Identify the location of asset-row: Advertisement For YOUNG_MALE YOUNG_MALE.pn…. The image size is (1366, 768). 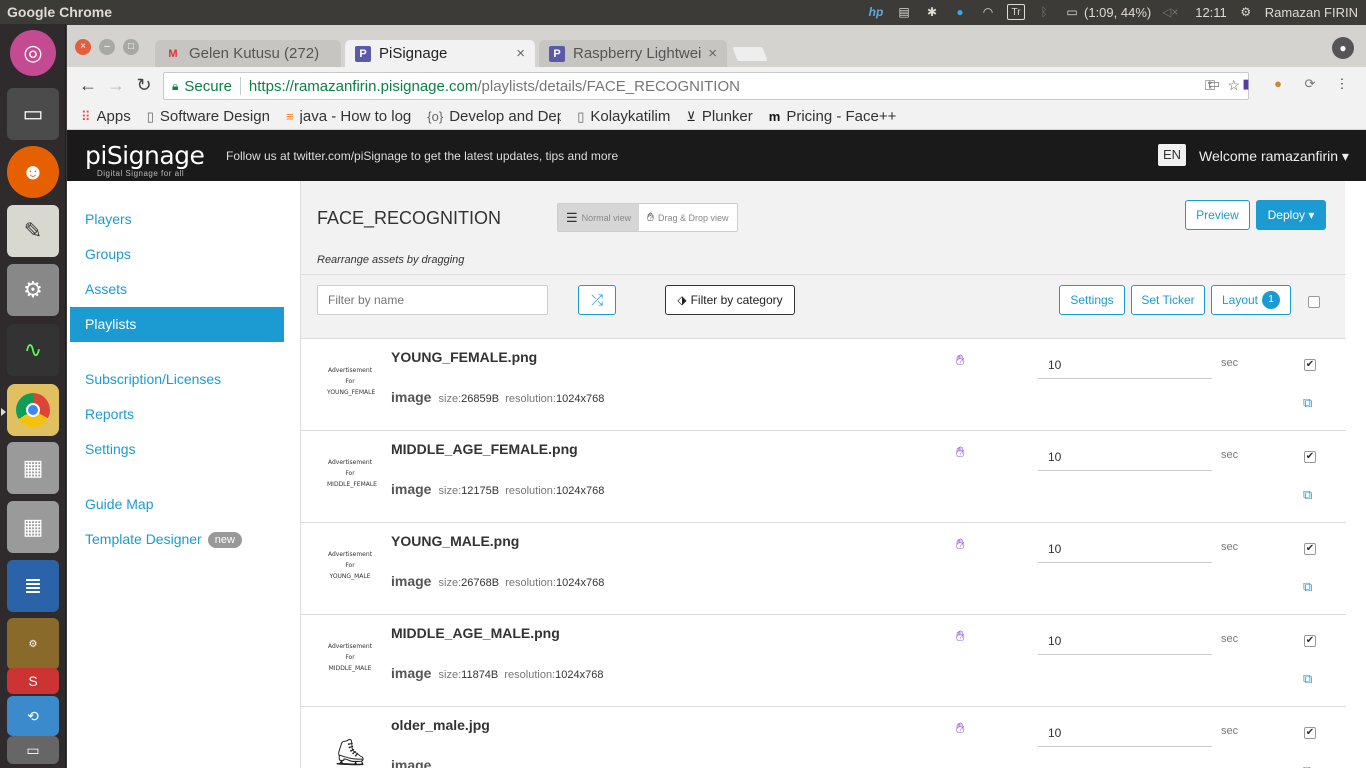
(823, 569).